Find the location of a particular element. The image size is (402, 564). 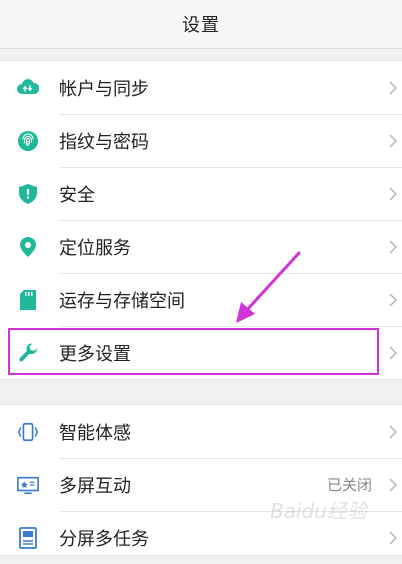

watermark: Baidu经验 is located at coordinates (318, 511).